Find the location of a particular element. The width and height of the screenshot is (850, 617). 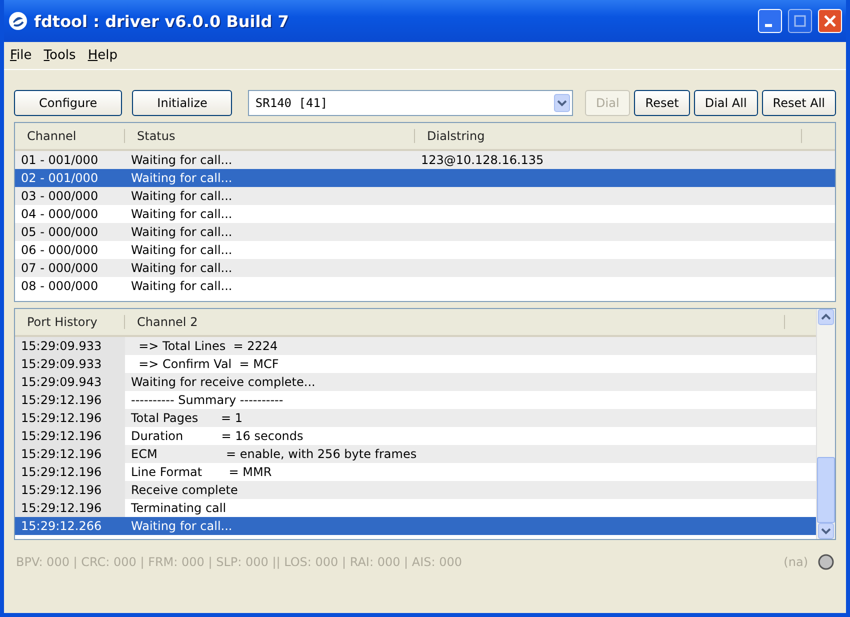

table-cell-text: 05 - 000/000 is located at coordinates (60, 232).